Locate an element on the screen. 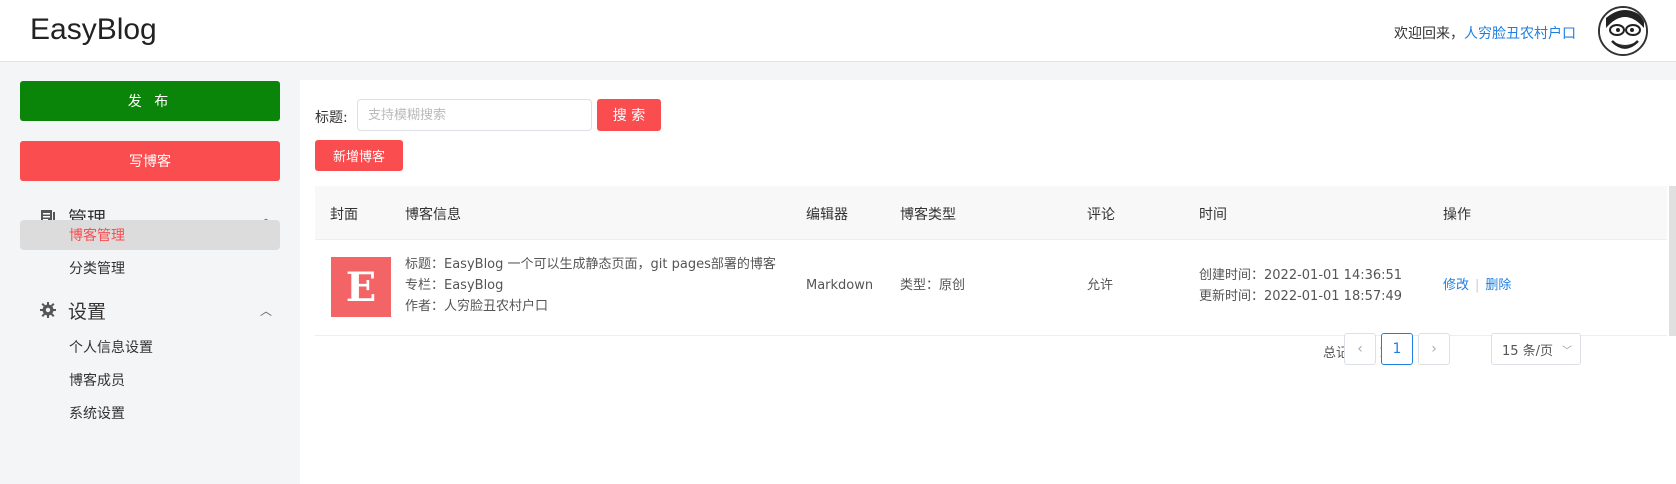  column-header-time: 时间 is located at coordinates (1213, 215).